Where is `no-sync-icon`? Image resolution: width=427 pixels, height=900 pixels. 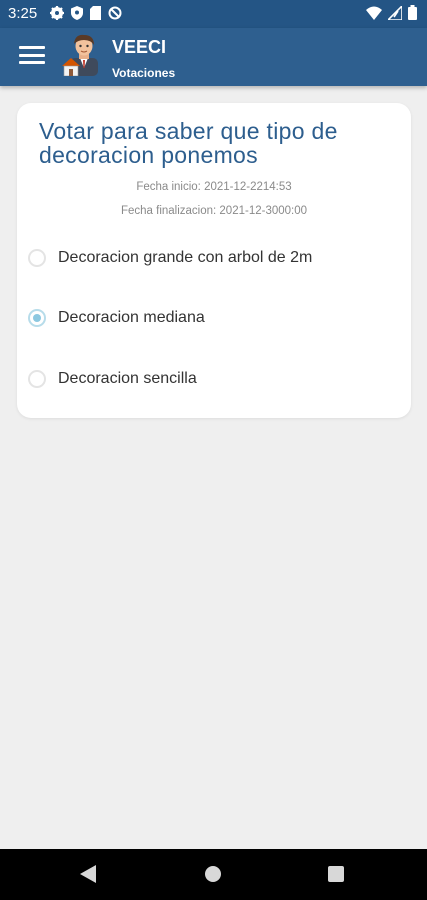 no-sync-icon is located at coordinates (115, 13).